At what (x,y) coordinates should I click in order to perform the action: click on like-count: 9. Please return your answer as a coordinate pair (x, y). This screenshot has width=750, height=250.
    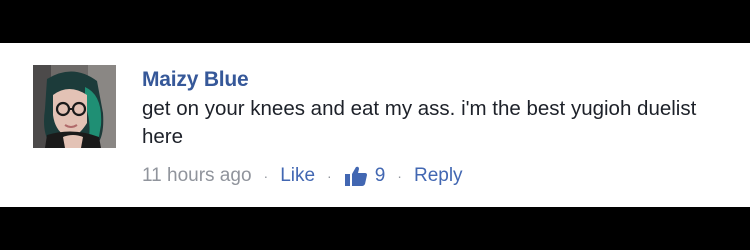
    Looking at the image, I should click on (380, 175).